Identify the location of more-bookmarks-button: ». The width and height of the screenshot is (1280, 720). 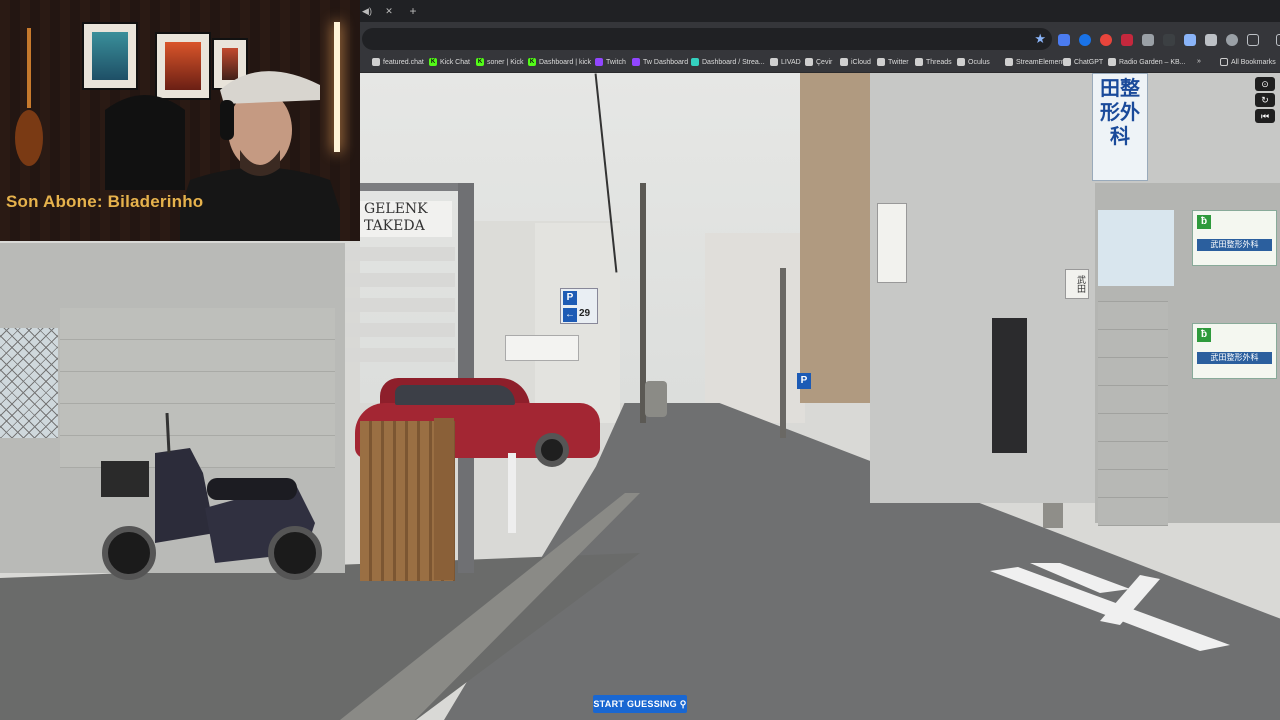
(1199, 61).